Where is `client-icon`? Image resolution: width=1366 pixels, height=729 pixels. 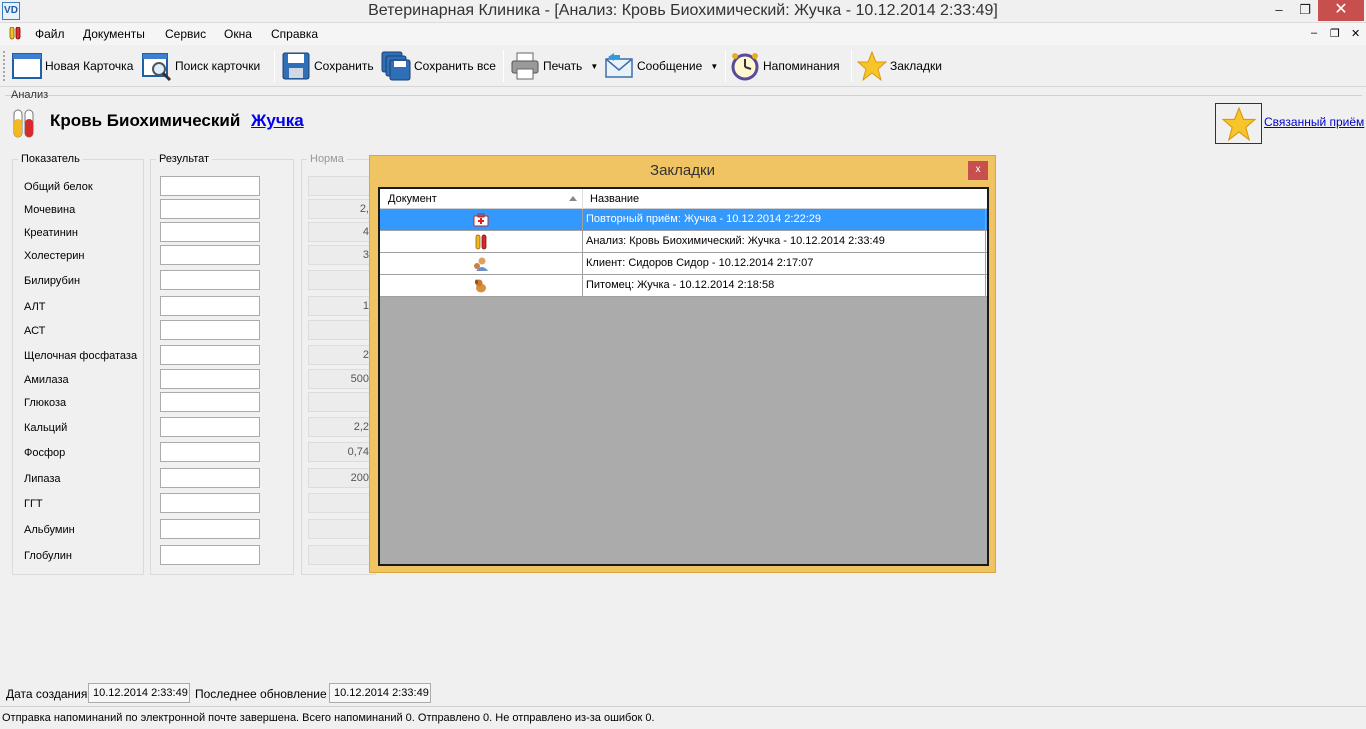 client-icon is located at coordinates (481, 264).